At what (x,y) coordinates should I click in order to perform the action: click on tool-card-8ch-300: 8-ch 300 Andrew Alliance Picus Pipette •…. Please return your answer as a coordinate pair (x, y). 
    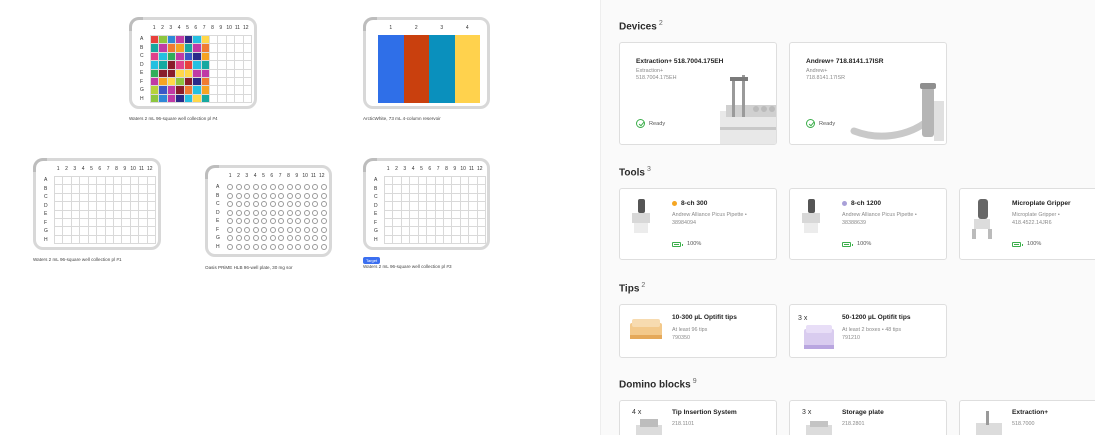
    Looking at the image, I should click on (698, 224).